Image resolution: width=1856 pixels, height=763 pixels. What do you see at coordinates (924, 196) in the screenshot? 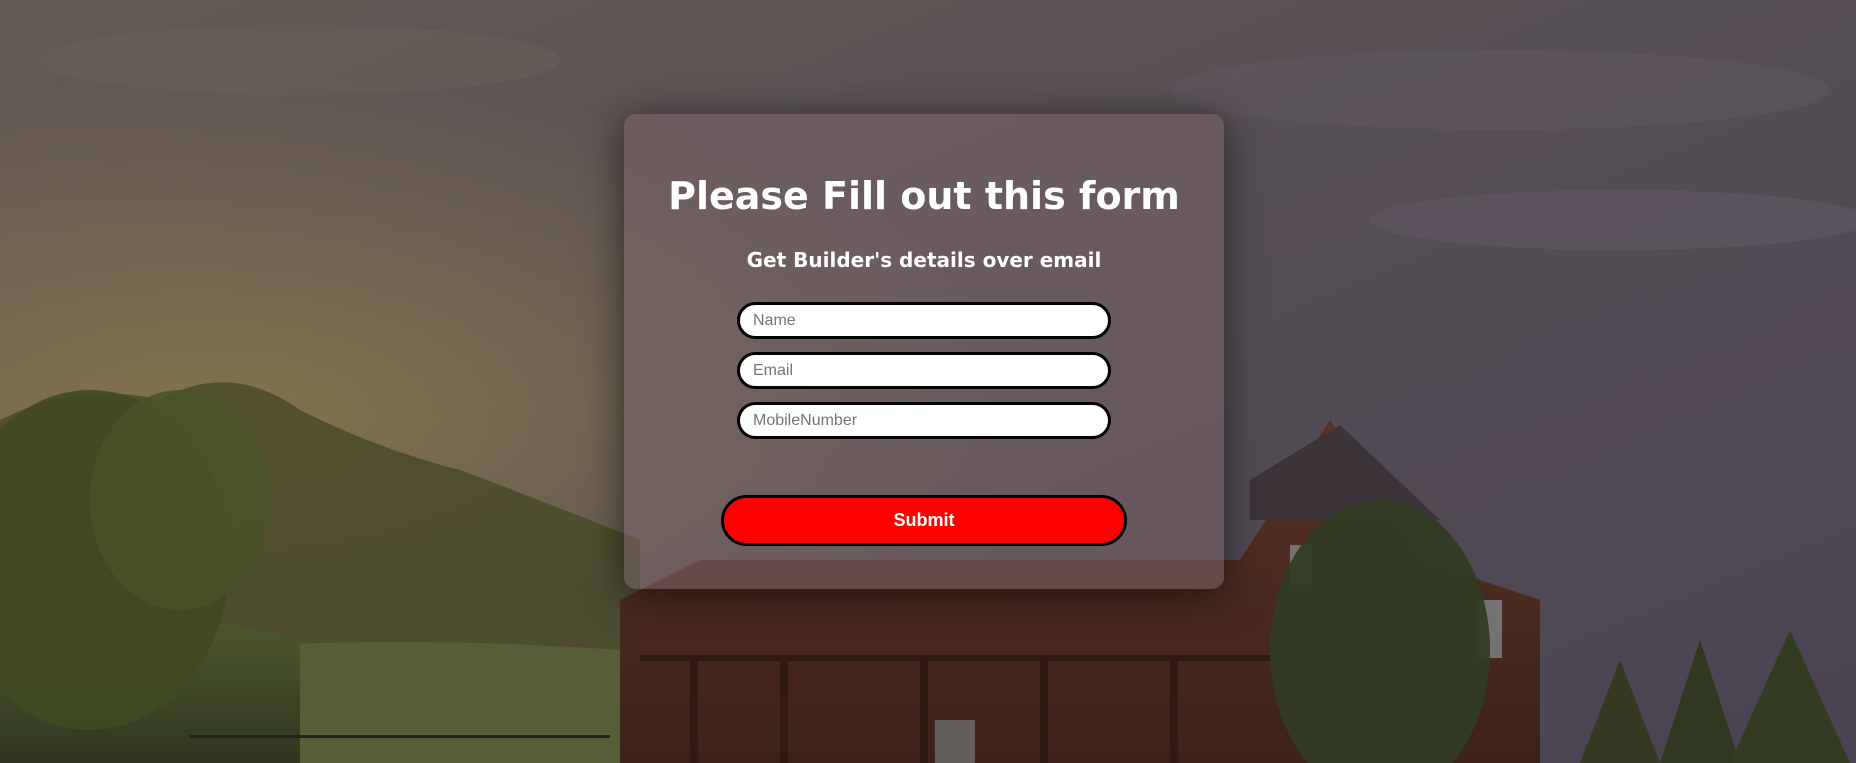
I see `form-title: Please Fill out this form` at bounding box center [924, 196].